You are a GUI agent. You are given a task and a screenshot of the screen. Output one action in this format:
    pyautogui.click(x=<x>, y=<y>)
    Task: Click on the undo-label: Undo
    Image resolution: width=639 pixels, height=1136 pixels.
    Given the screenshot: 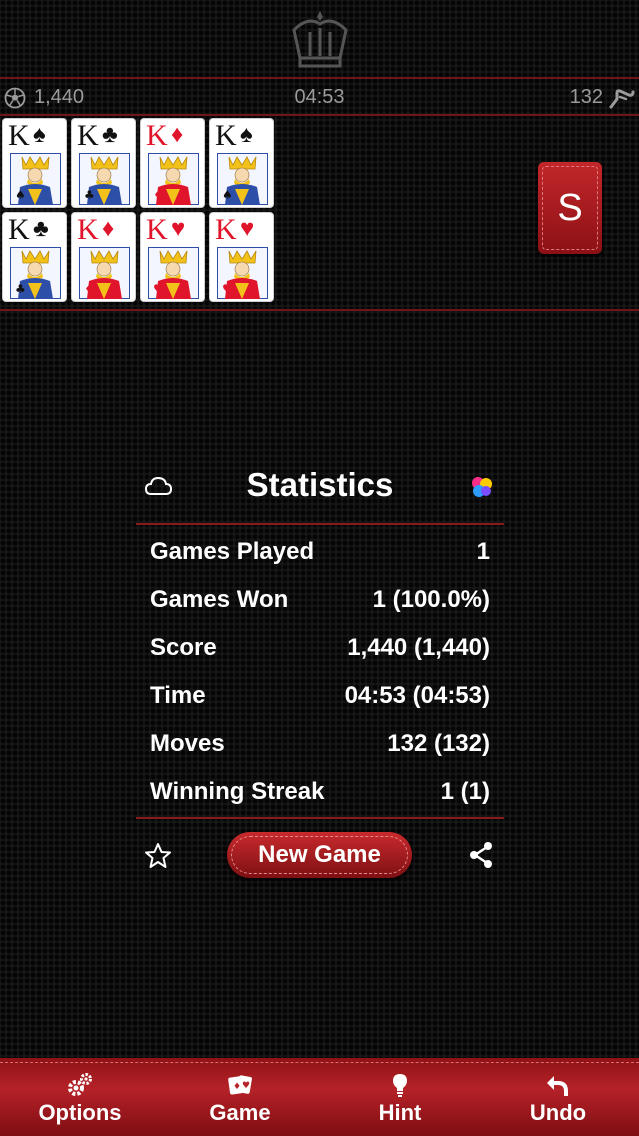 What is the action you would take?
    pyautogui.click(x=558, y=1112)
    